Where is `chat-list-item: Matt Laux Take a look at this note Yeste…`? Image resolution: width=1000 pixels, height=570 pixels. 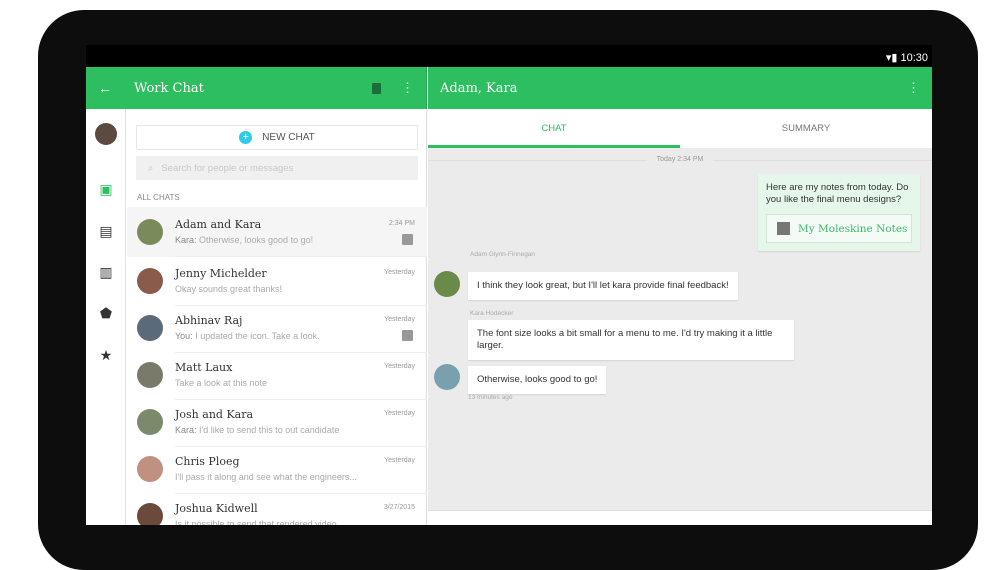
chat-list-item: Matt Laux Take a look at this note Yeste… is located at coordinates (277, 375).